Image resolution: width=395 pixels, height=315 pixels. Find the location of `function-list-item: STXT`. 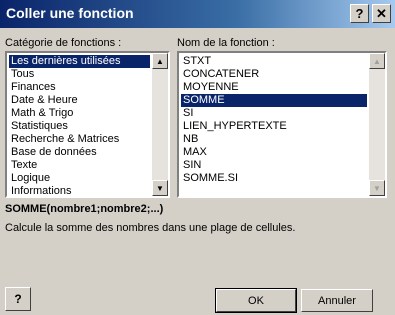

function-list-item: STXT is located at coordinates (274, 61).